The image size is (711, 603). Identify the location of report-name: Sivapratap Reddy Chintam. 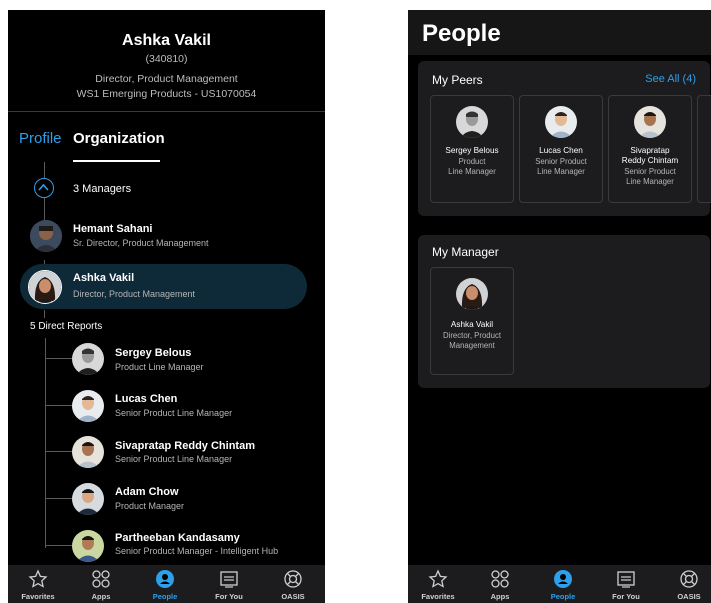
(185, 446).